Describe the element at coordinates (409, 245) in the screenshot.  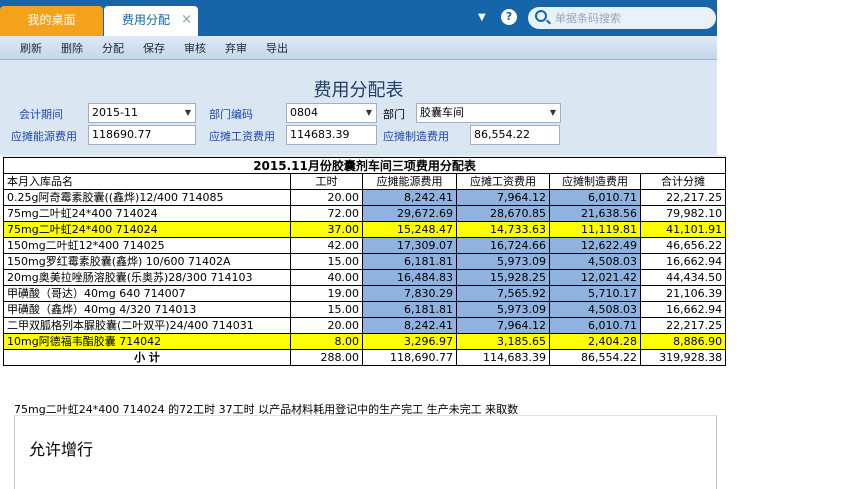
I see `energy-cell: 17,309.07` at that location.